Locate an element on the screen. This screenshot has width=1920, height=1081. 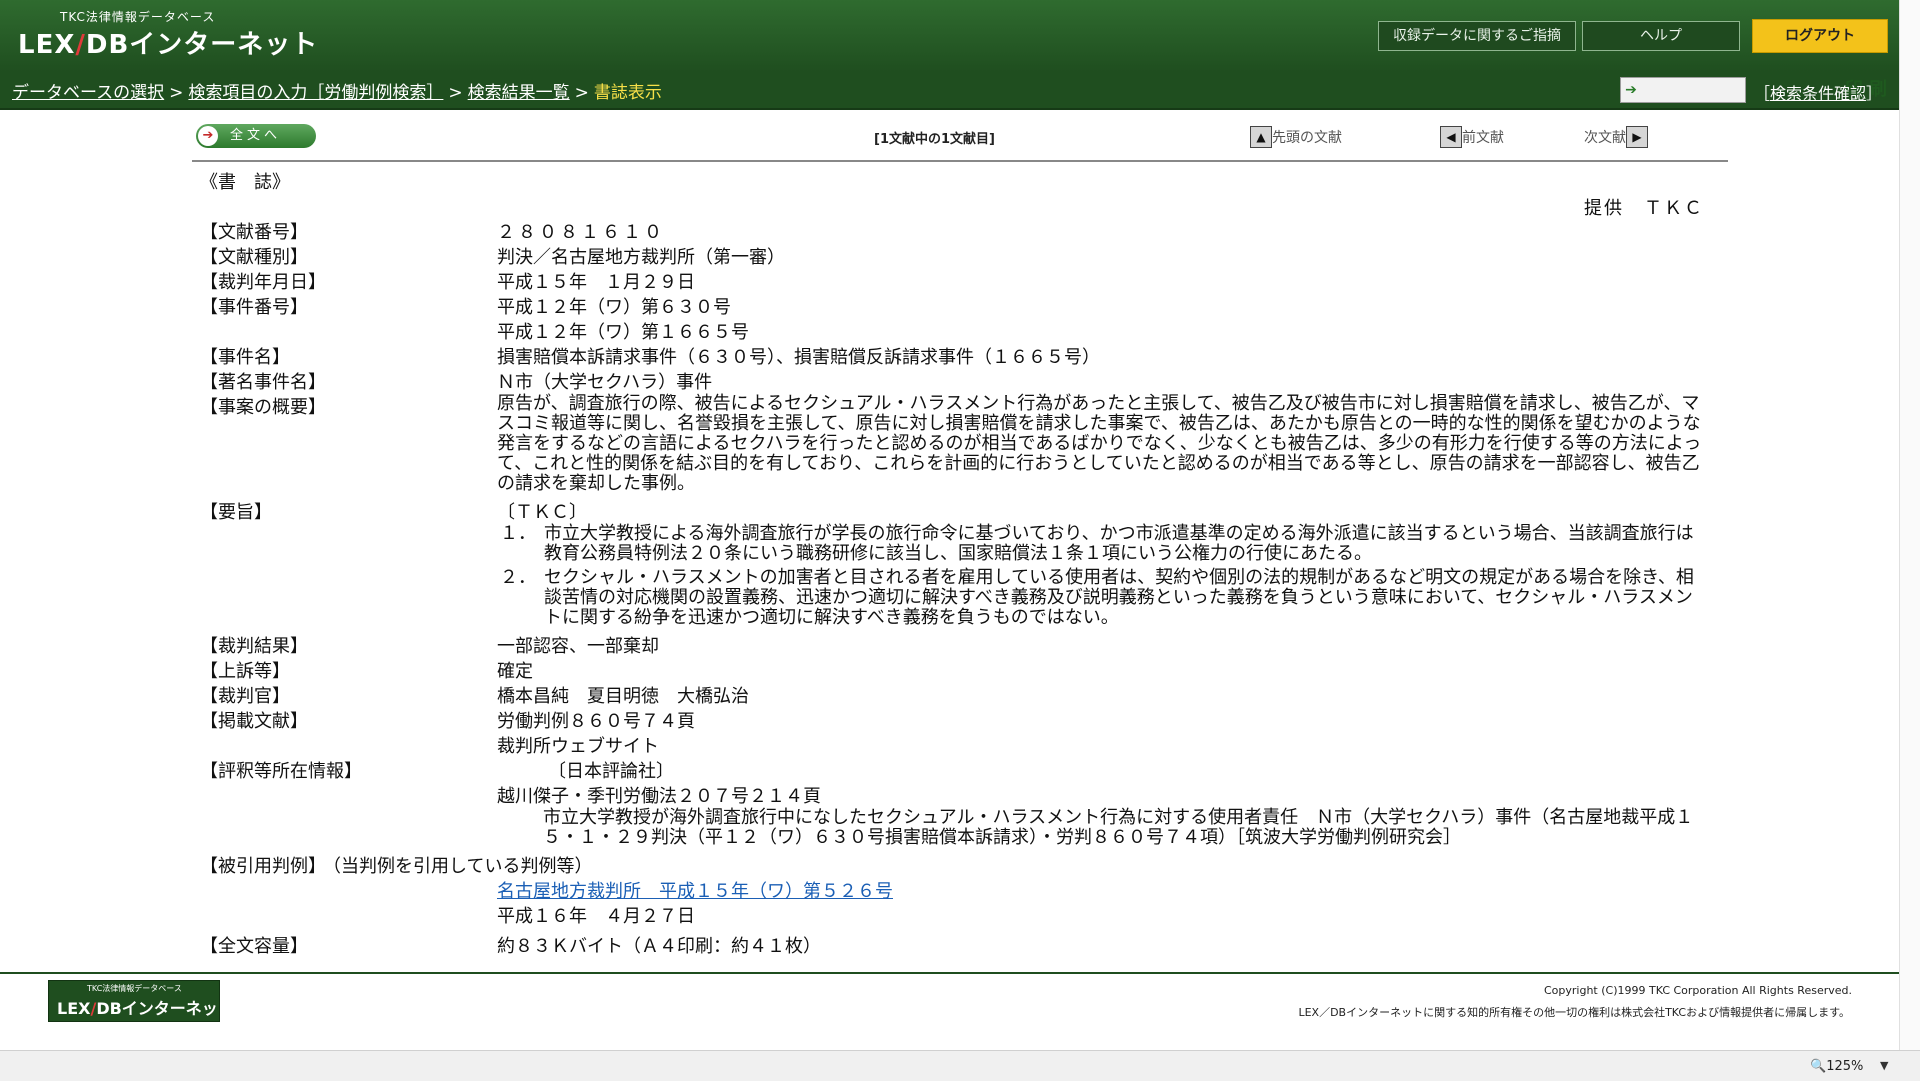
date-label: 【裁判年月日】 is located at coordinates (263, 282).